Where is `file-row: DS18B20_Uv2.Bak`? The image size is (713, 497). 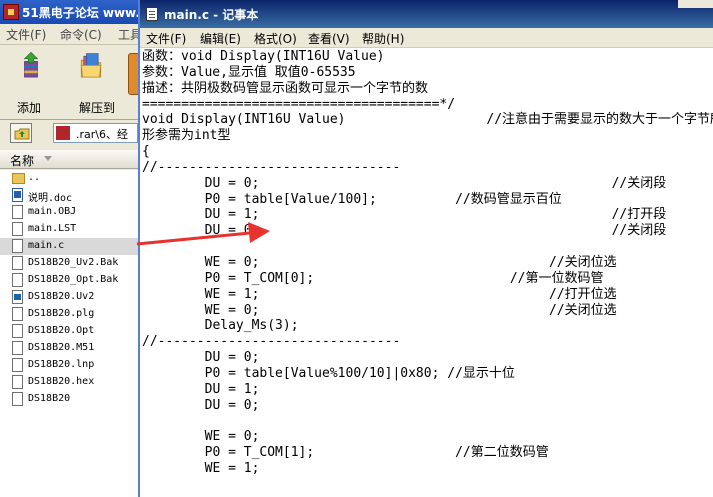 file-row: DS18B20_Uv2.Bak is located at coordinates (69, 263).